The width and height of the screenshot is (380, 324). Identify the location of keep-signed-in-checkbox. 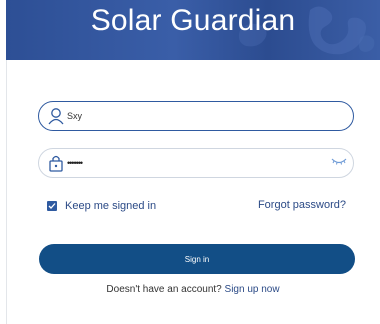
(52, 206).